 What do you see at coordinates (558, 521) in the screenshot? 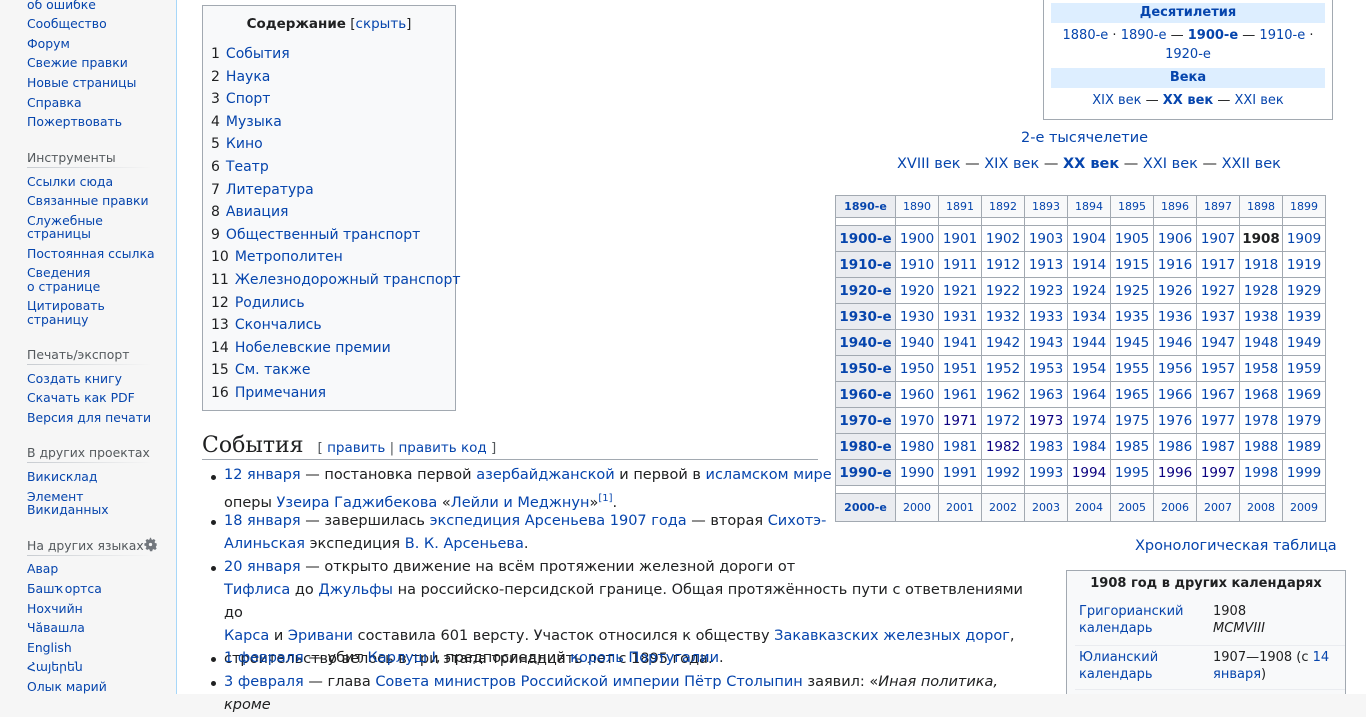
I see `event-link: экспедиция Арсеньева 1907 года` at bounding box center [558, 521].